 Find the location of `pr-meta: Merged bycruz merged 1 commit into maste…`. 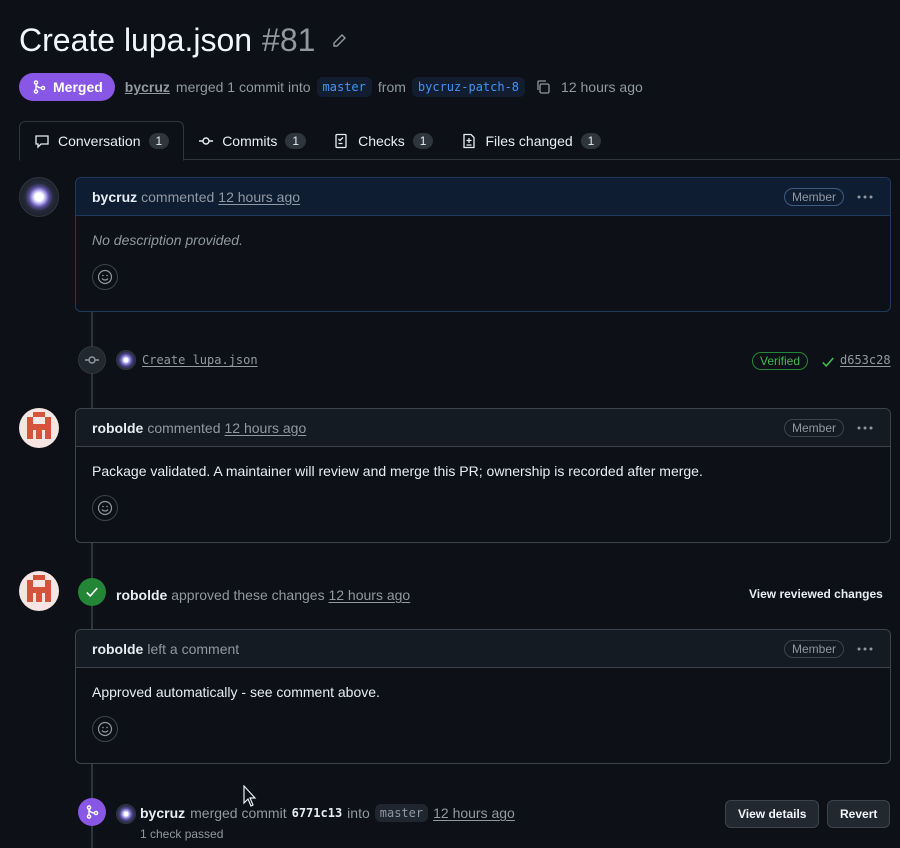

pr-meta: Merged bycruz merged 1 commit into maste… is located at coordinates (331, 87).